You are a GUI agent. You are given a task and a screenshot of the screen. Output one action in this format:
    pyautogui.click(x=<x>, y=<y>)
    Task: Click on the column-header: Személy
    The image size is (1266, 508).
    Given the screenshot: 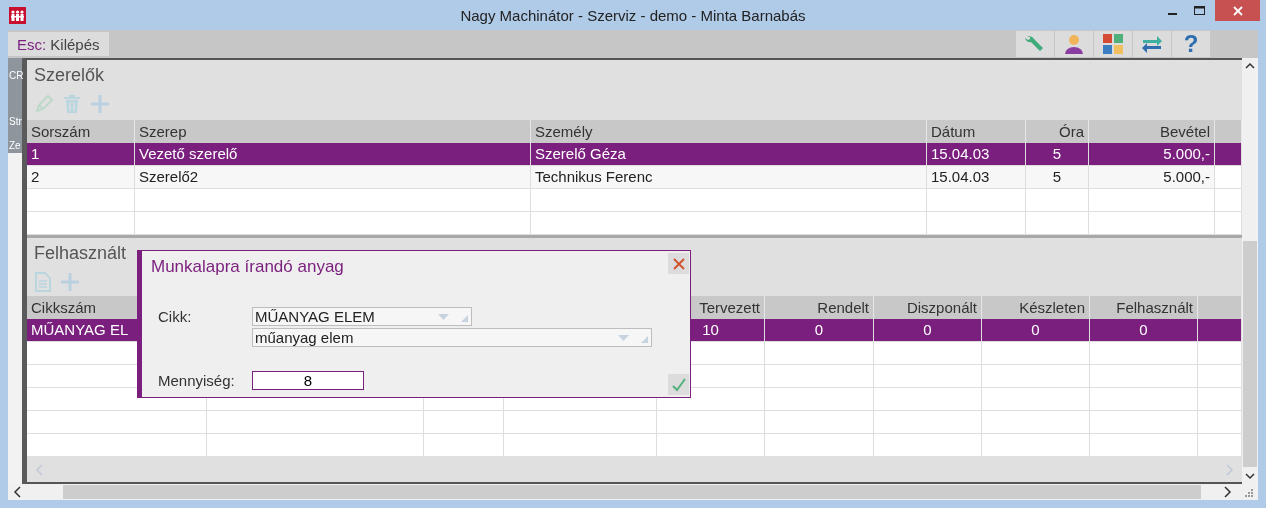 What is the action you would take?
    pyautogui.click(x=729, y=131)
    